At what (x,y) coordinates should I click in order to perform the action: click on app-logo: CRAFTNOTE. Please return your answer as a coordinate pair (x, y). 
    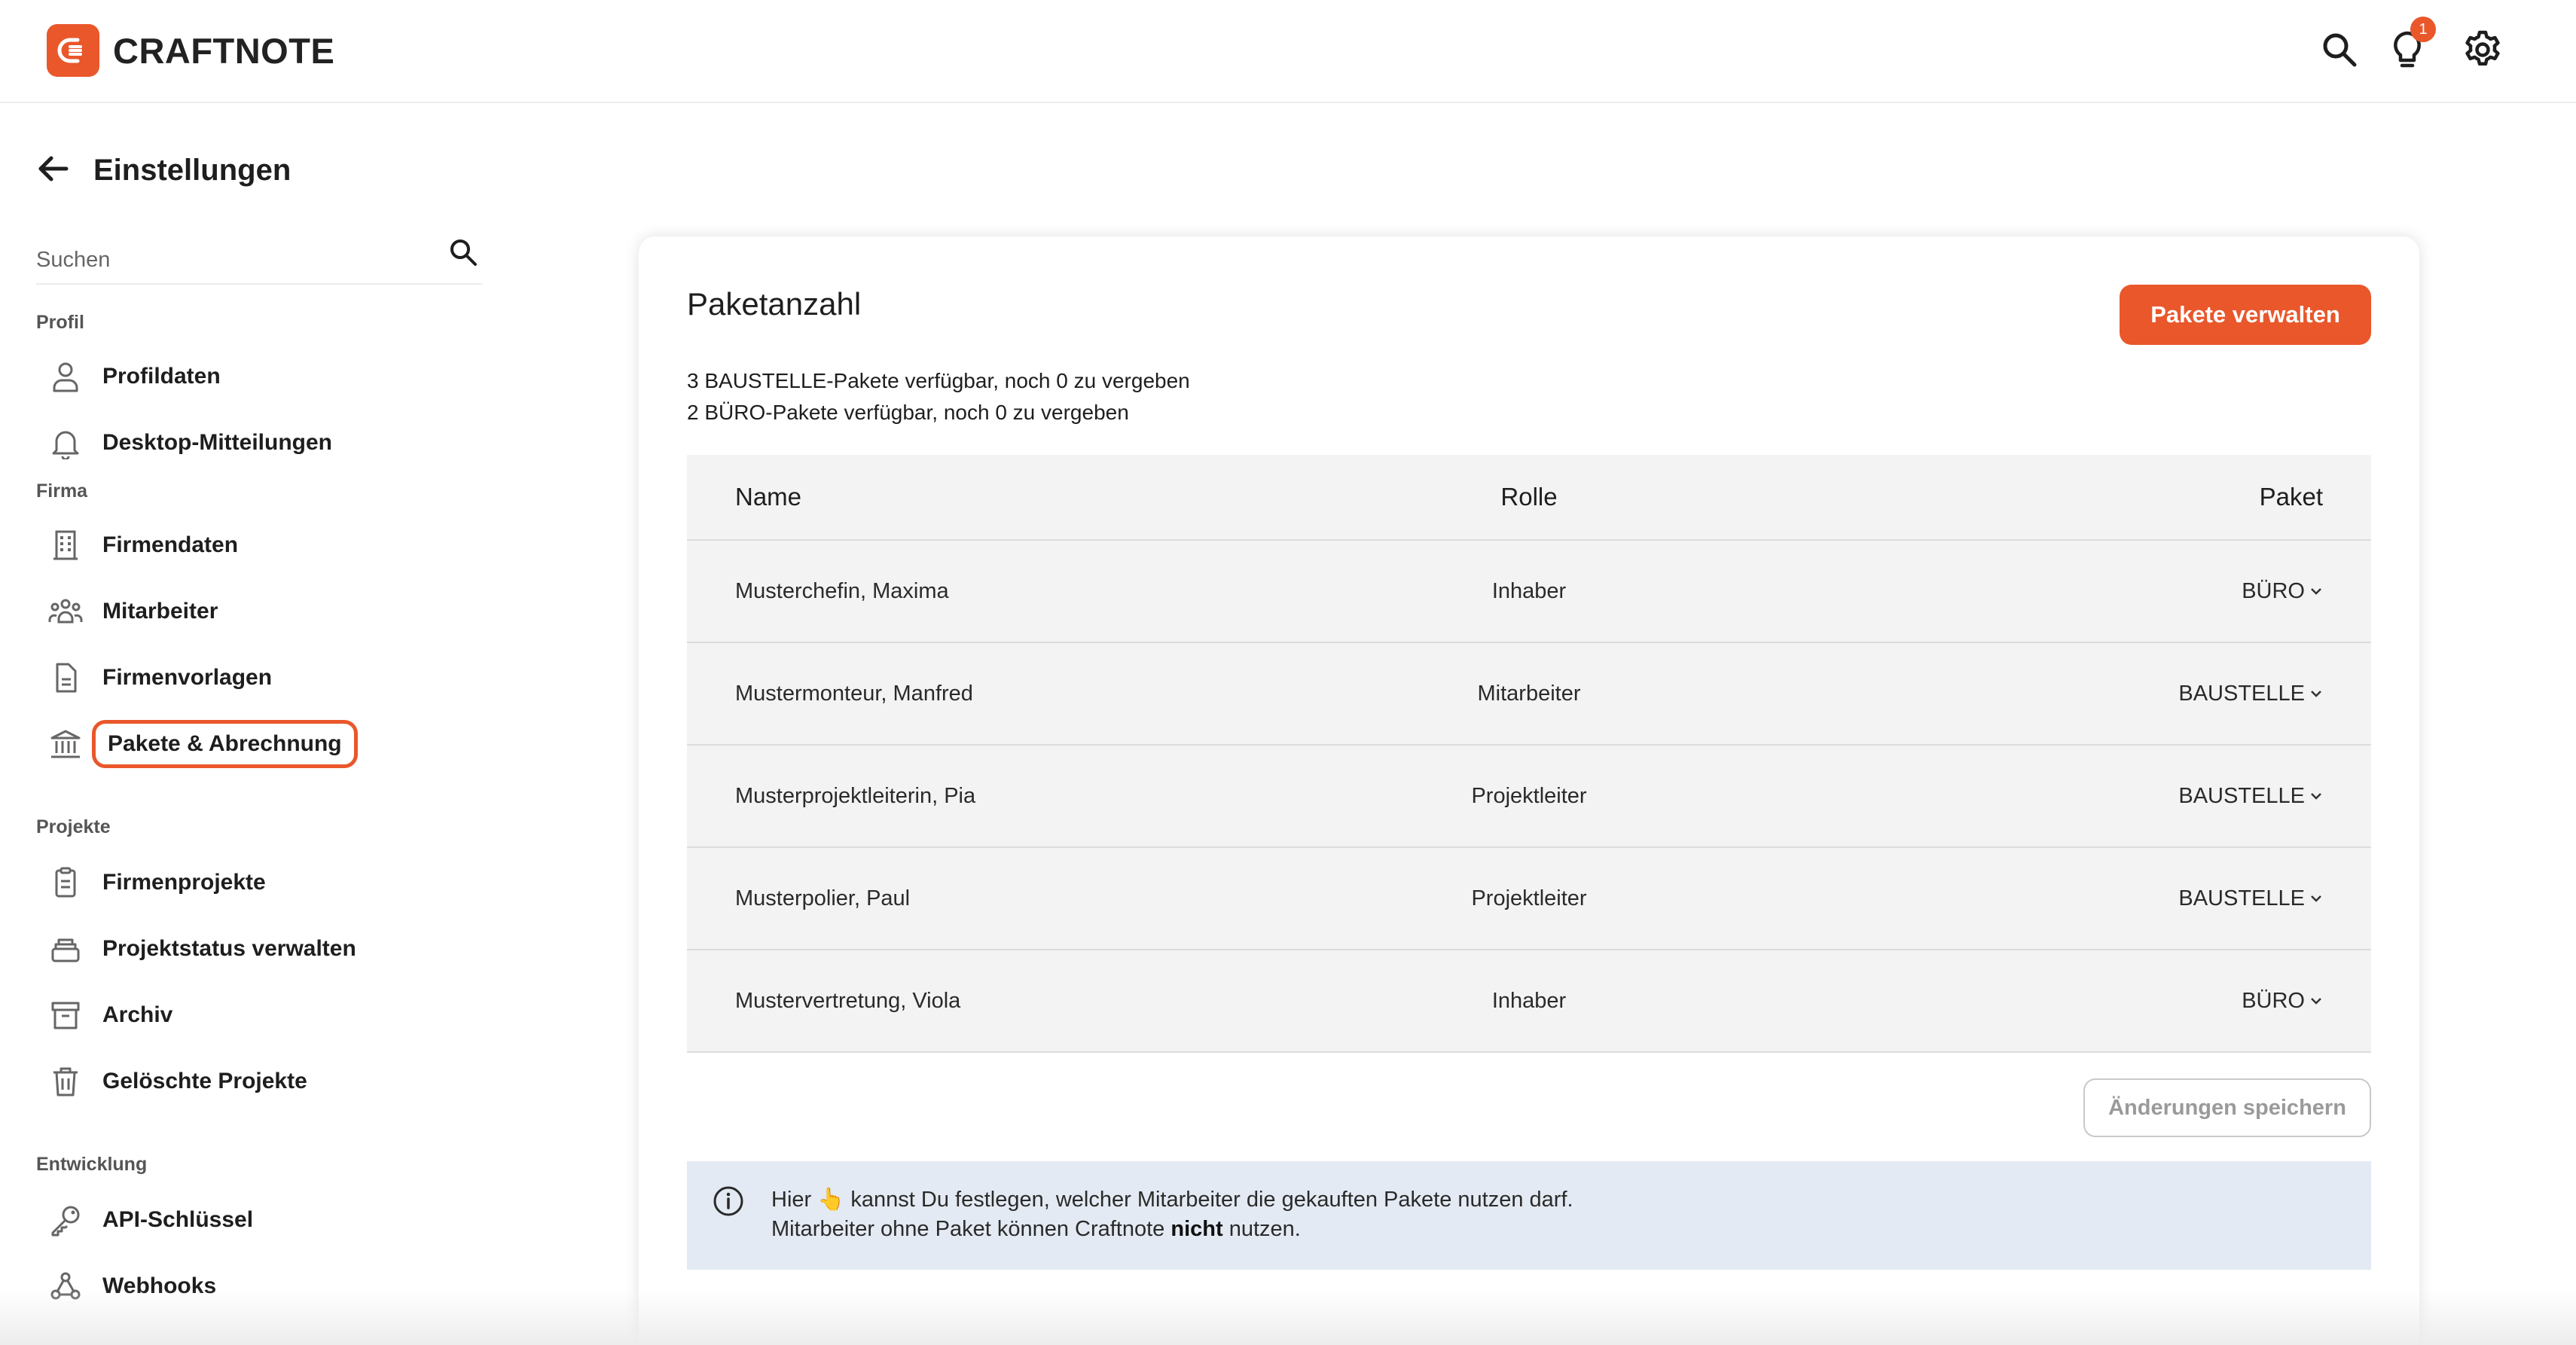
    Looking at the image, I should click on (191, 50).